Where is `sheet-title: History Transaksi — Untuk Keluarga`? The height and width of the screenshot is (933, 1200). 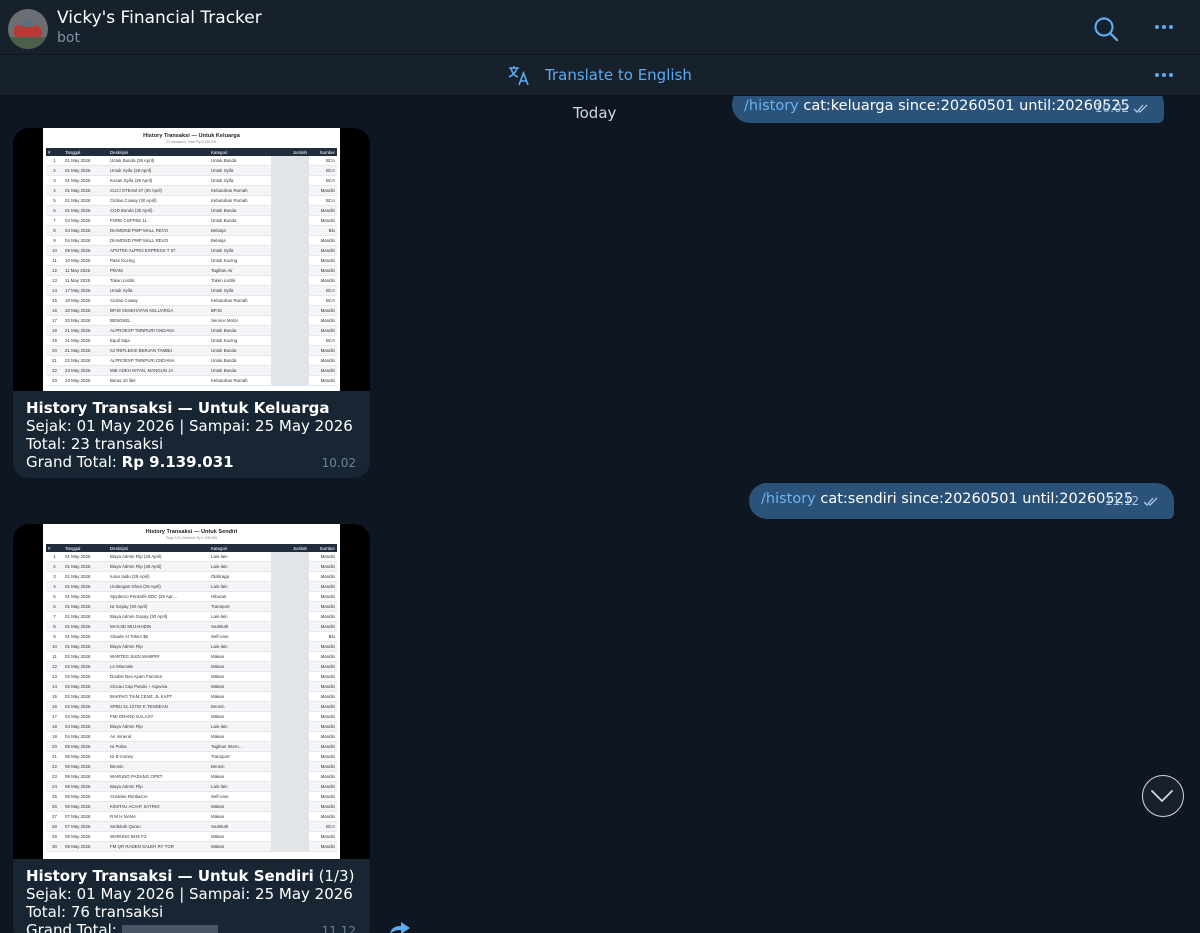
sheet-title: History Transaksi — Untuk Keluarga is located at coordinates (191, 136).